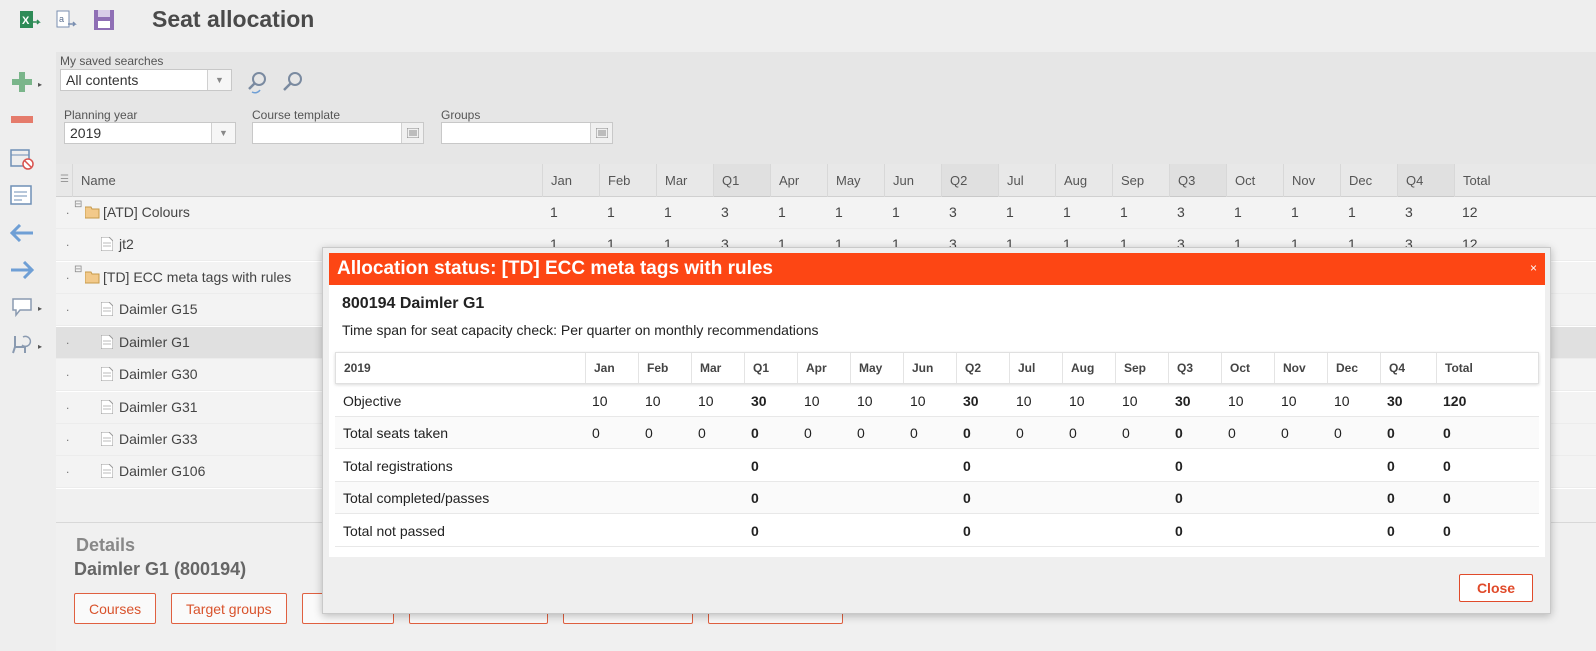 The height and width of the screenshot is (651, 1596). Describe the element at coordinates (158, 374) in the screenshot. I see `row-name: Daimler G30` at that location.